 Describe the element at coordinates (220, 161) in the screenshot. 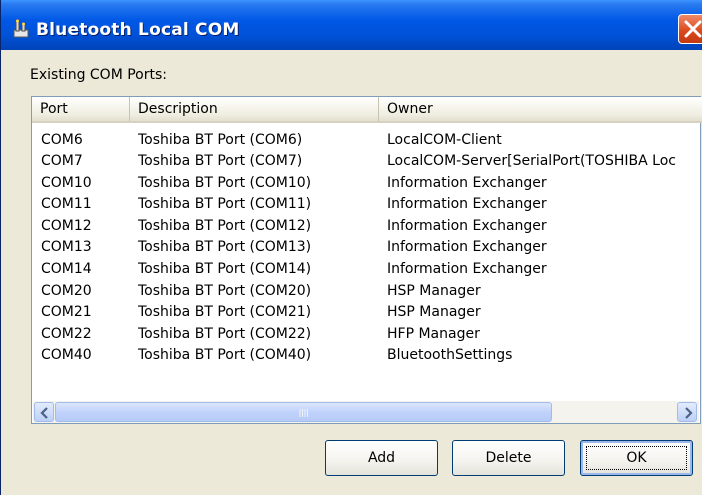

I see `description-cell: Toshiba BT Port (COM7)` at that location.